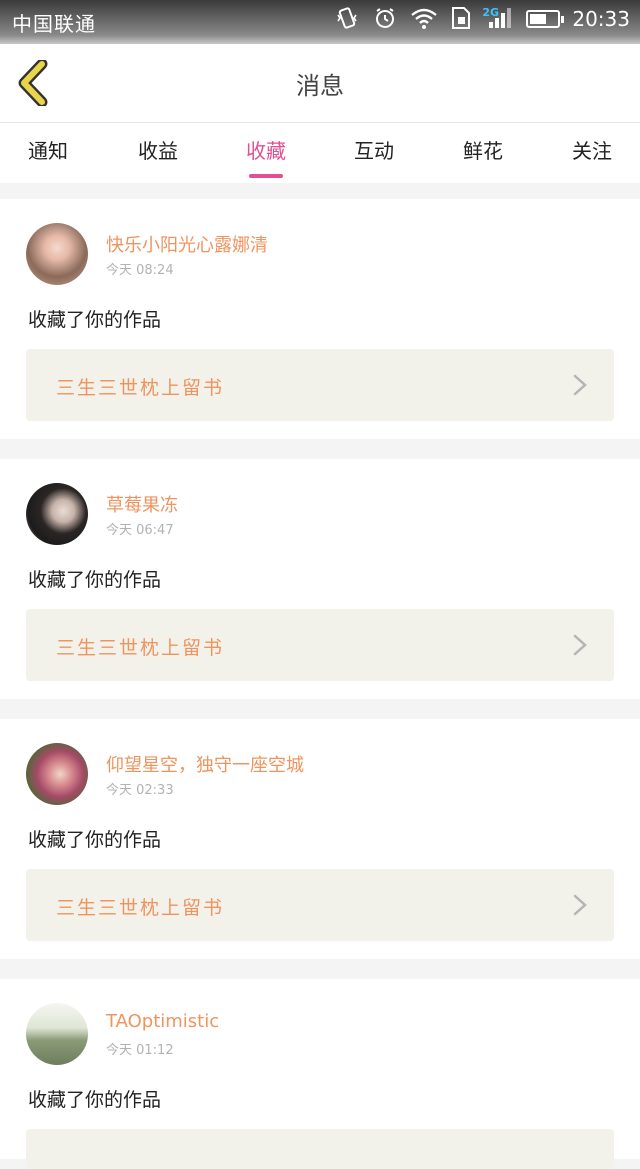 This screenshot has width=640, height=1169. What do you see at coordinates (205, 764) in the screenshot?
I see `user-name: 仰望星空，独守一座空城` at bounding box center [205, 764].